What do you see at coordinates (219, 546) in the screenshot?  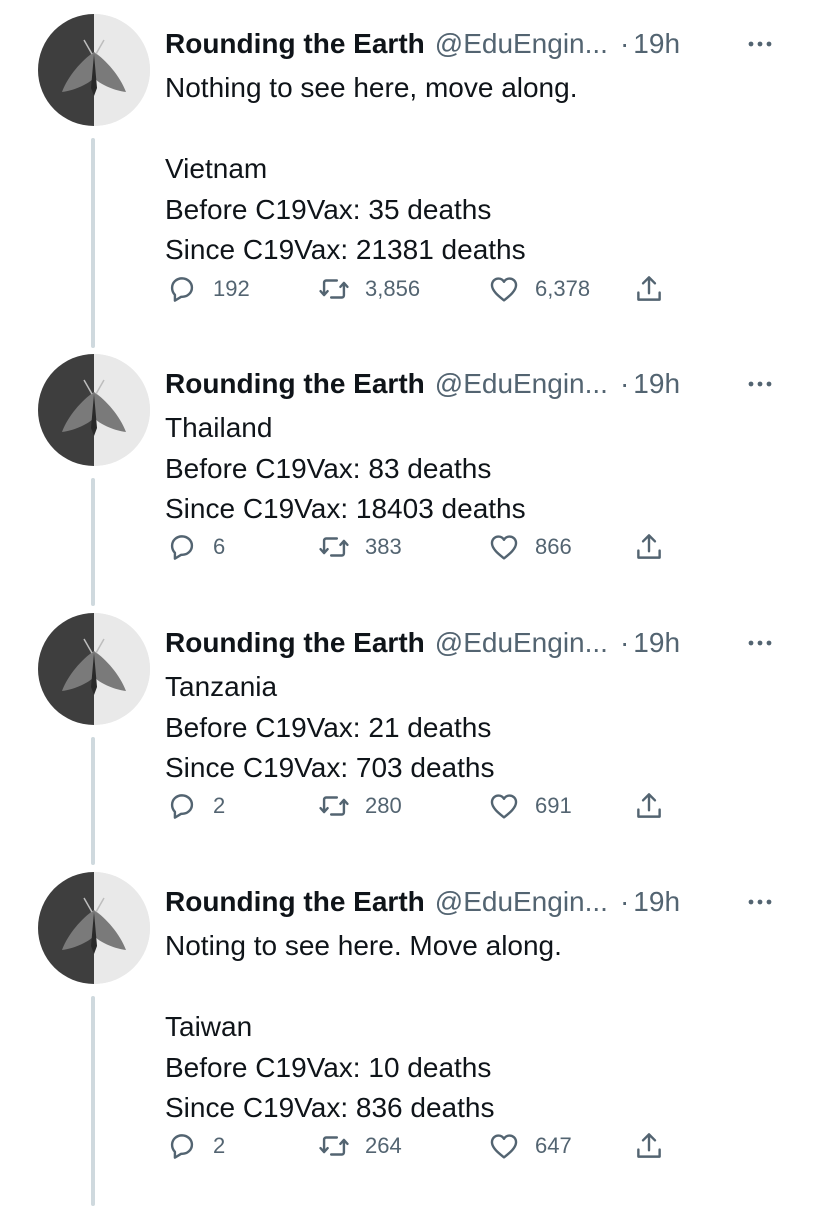 I see `reply-count: 6` at bounding box center [219, 546].